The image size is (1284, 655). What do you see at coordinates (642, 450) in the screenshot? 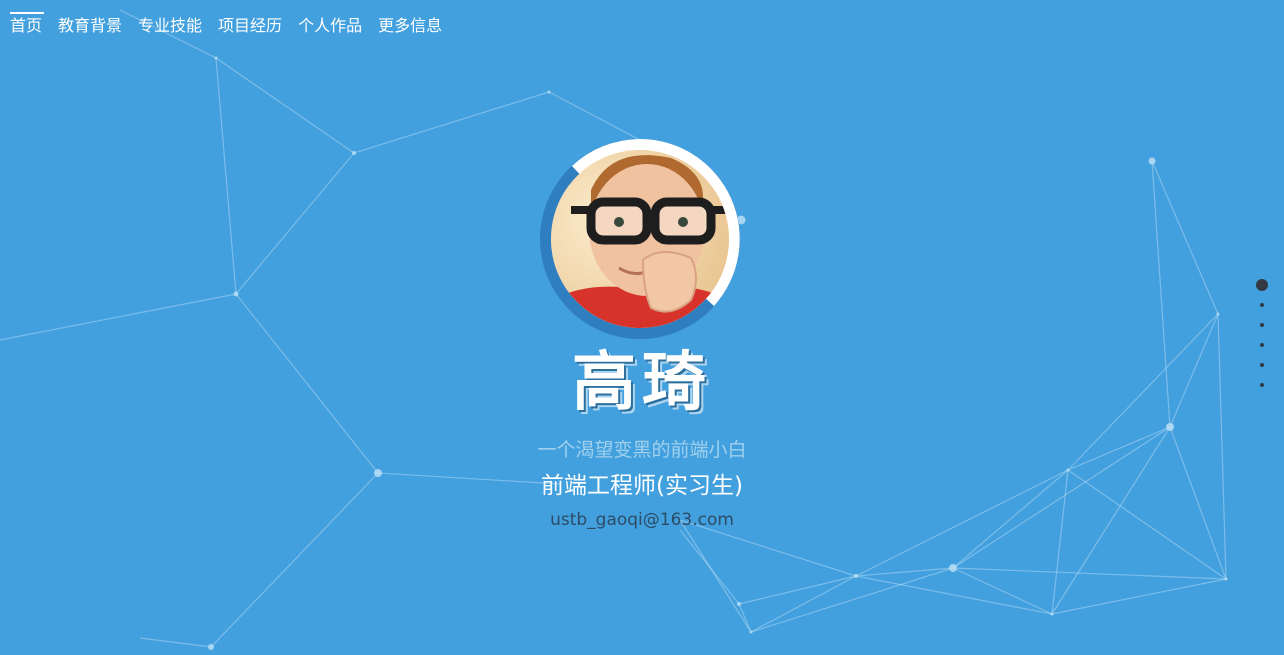
I see `profile-tagline: 一个渴望变黑的前端小白` at bounding box center [642, 450].